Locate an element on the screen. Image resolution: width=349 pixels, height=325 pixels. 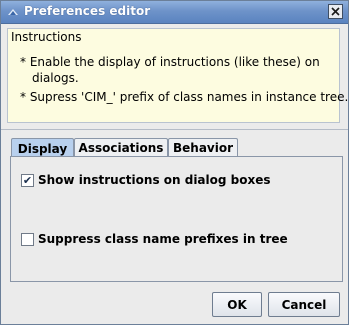
suppress-prefix-label: Suppress class name prefixes in tree is located at coordinates (163, 239).